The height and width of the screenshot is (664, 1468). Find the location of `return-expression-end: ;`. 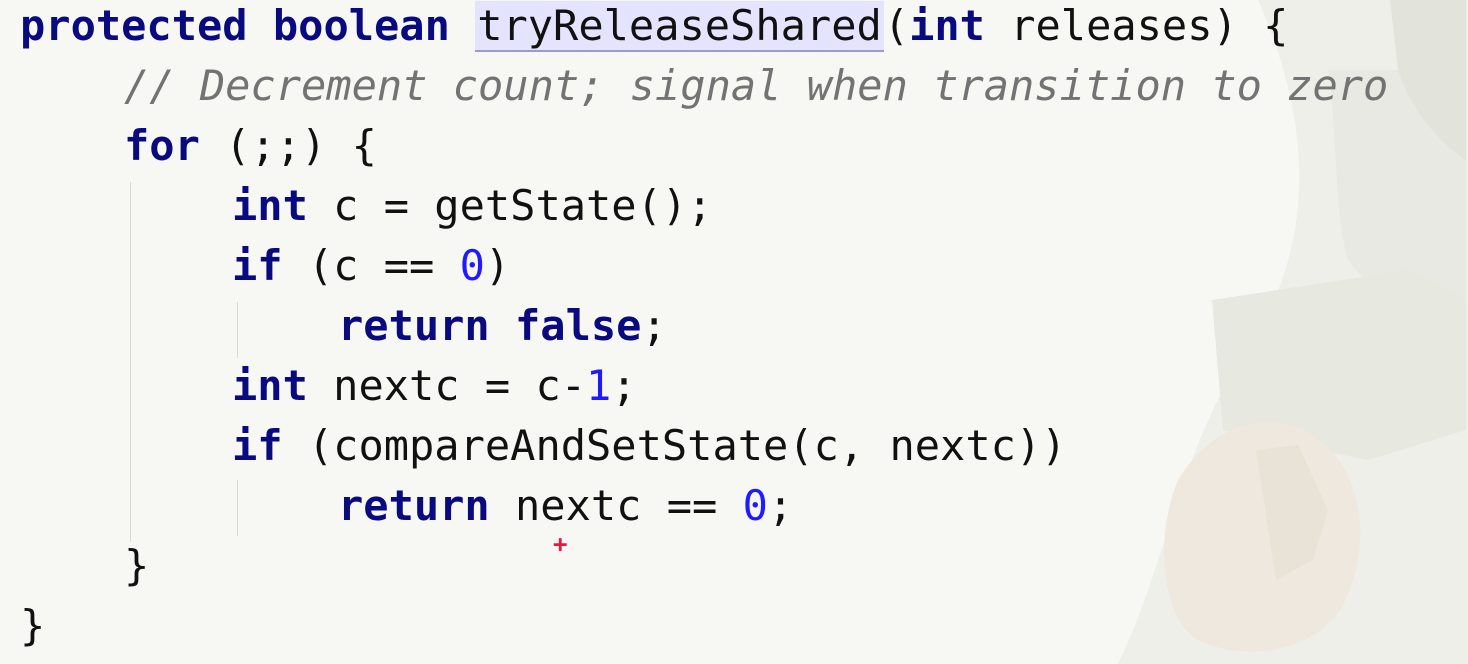

return-expression-end: ; is located at coordinates (780, 505).